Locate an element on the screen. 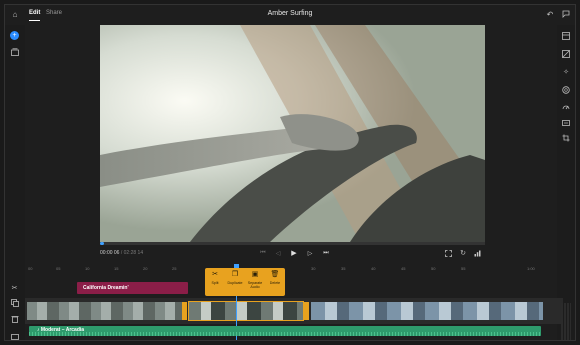 This screenshot has width=580, height=345. step-back-icon: ⏮ is located at coordinates (263, 253).